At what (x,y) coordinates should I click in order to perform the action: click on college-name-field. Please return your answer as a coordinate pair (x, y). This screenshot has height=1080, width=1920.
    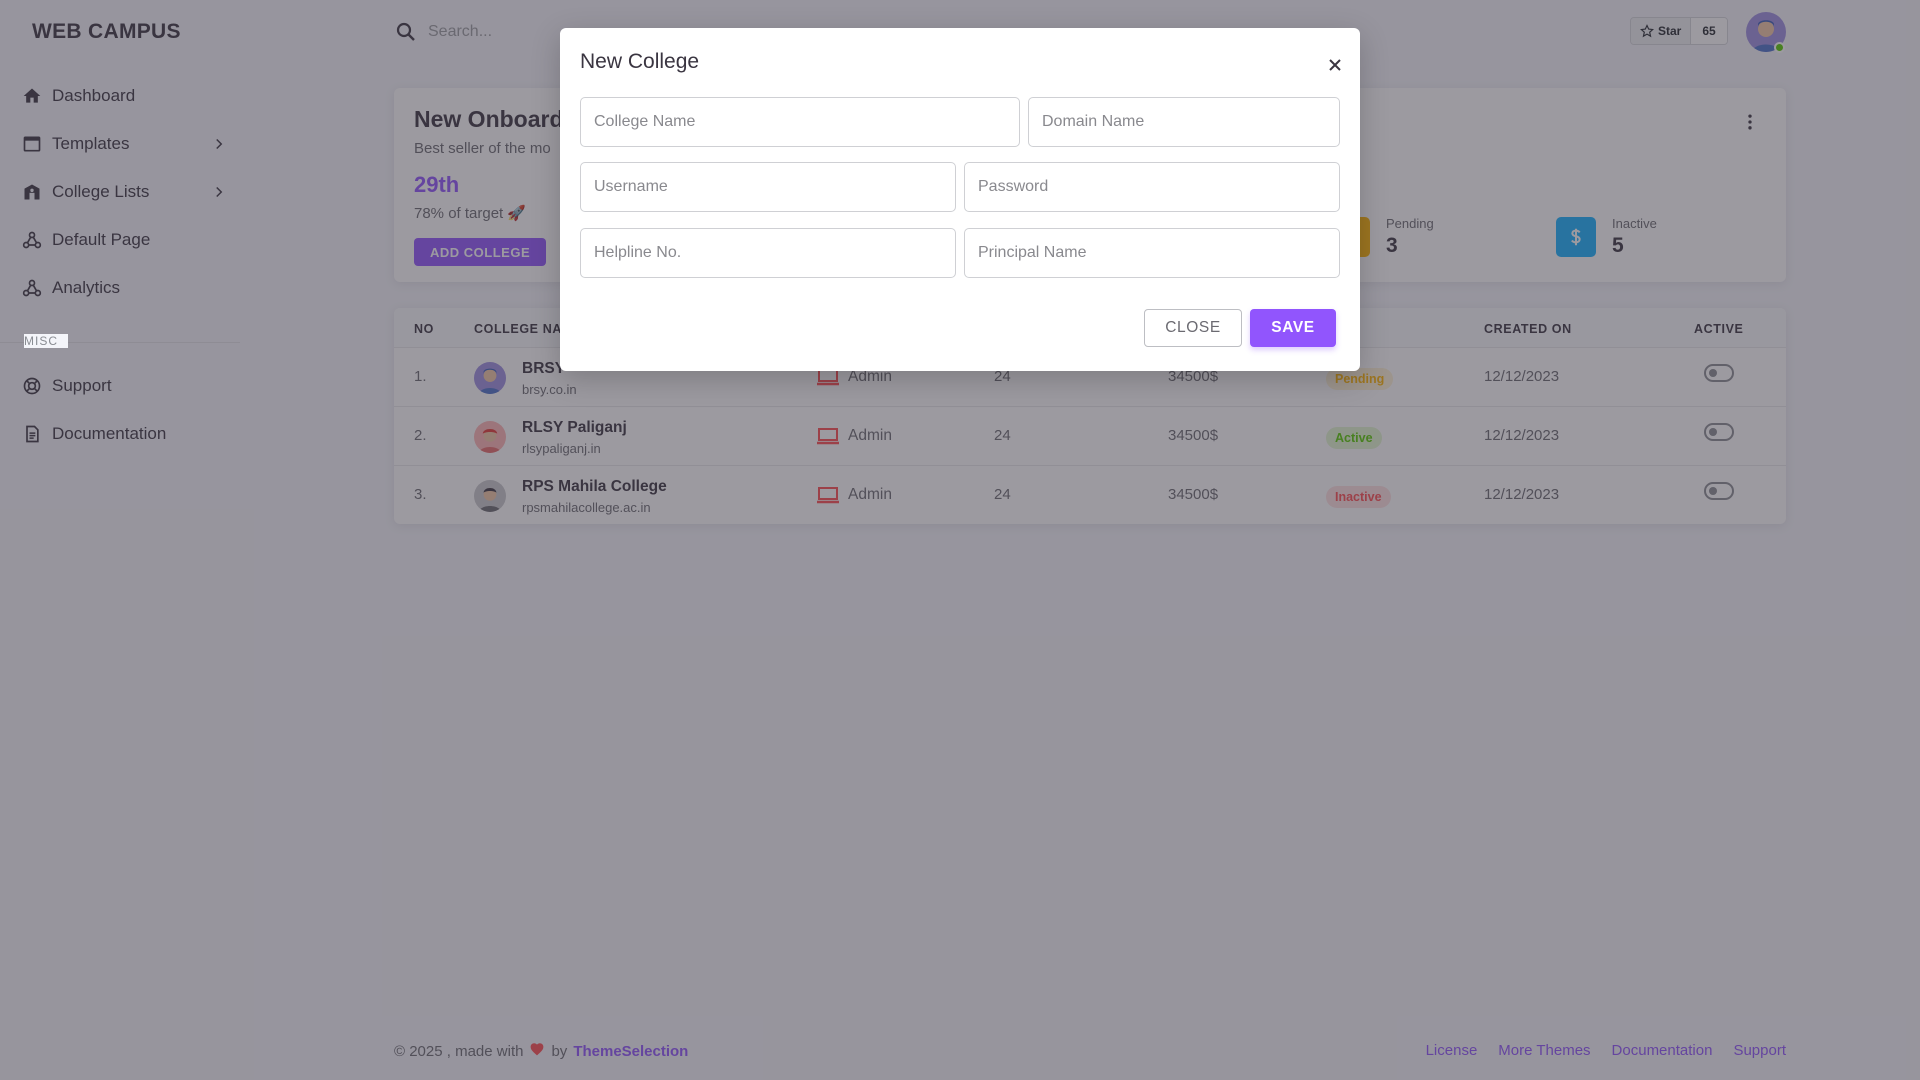
    Looking at the image, I should click on (800, 122).